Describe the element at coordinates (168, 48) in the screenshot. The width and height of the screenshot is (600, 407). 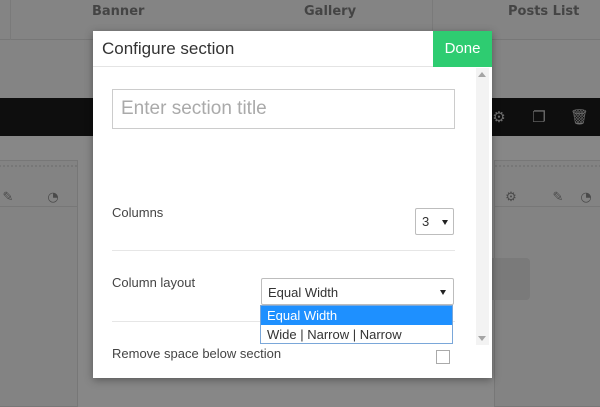
I see `dialog-title: Configure section` at that location.